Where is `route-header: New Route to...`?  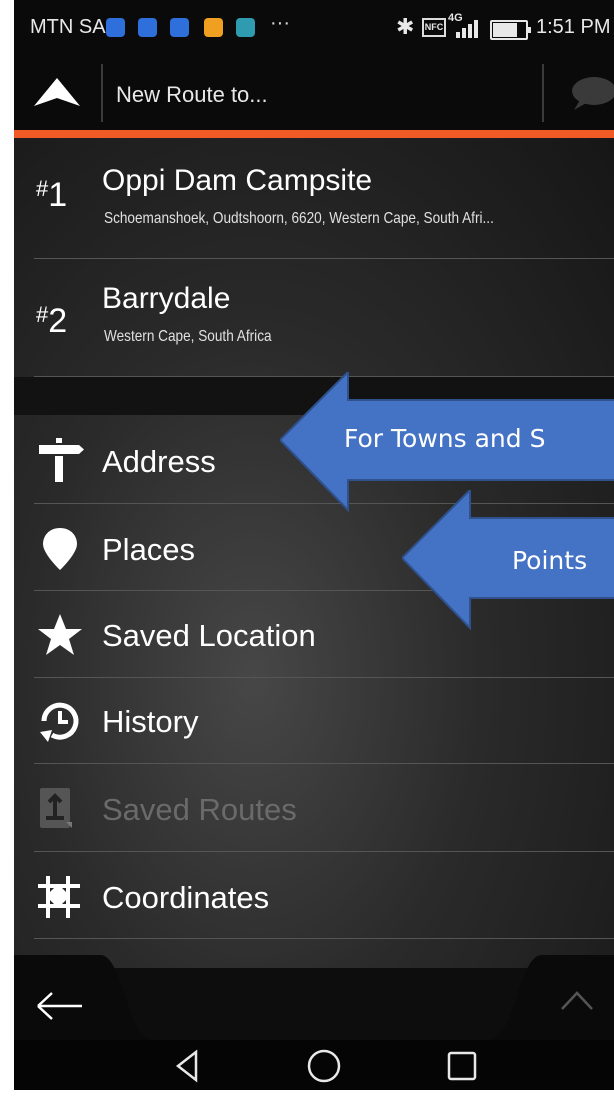
route-header: New Route to... is located at coordinates (314, 93).